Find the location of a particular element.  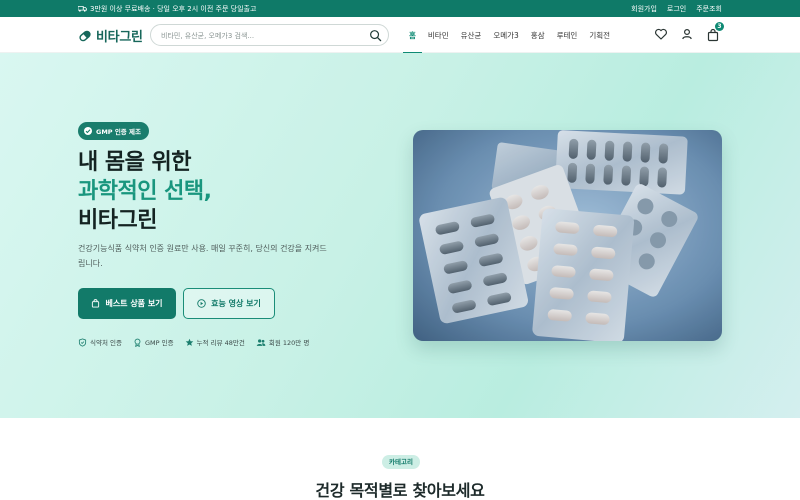

order-lookup-link: 주문조회 is located at coordinates (709, 9).